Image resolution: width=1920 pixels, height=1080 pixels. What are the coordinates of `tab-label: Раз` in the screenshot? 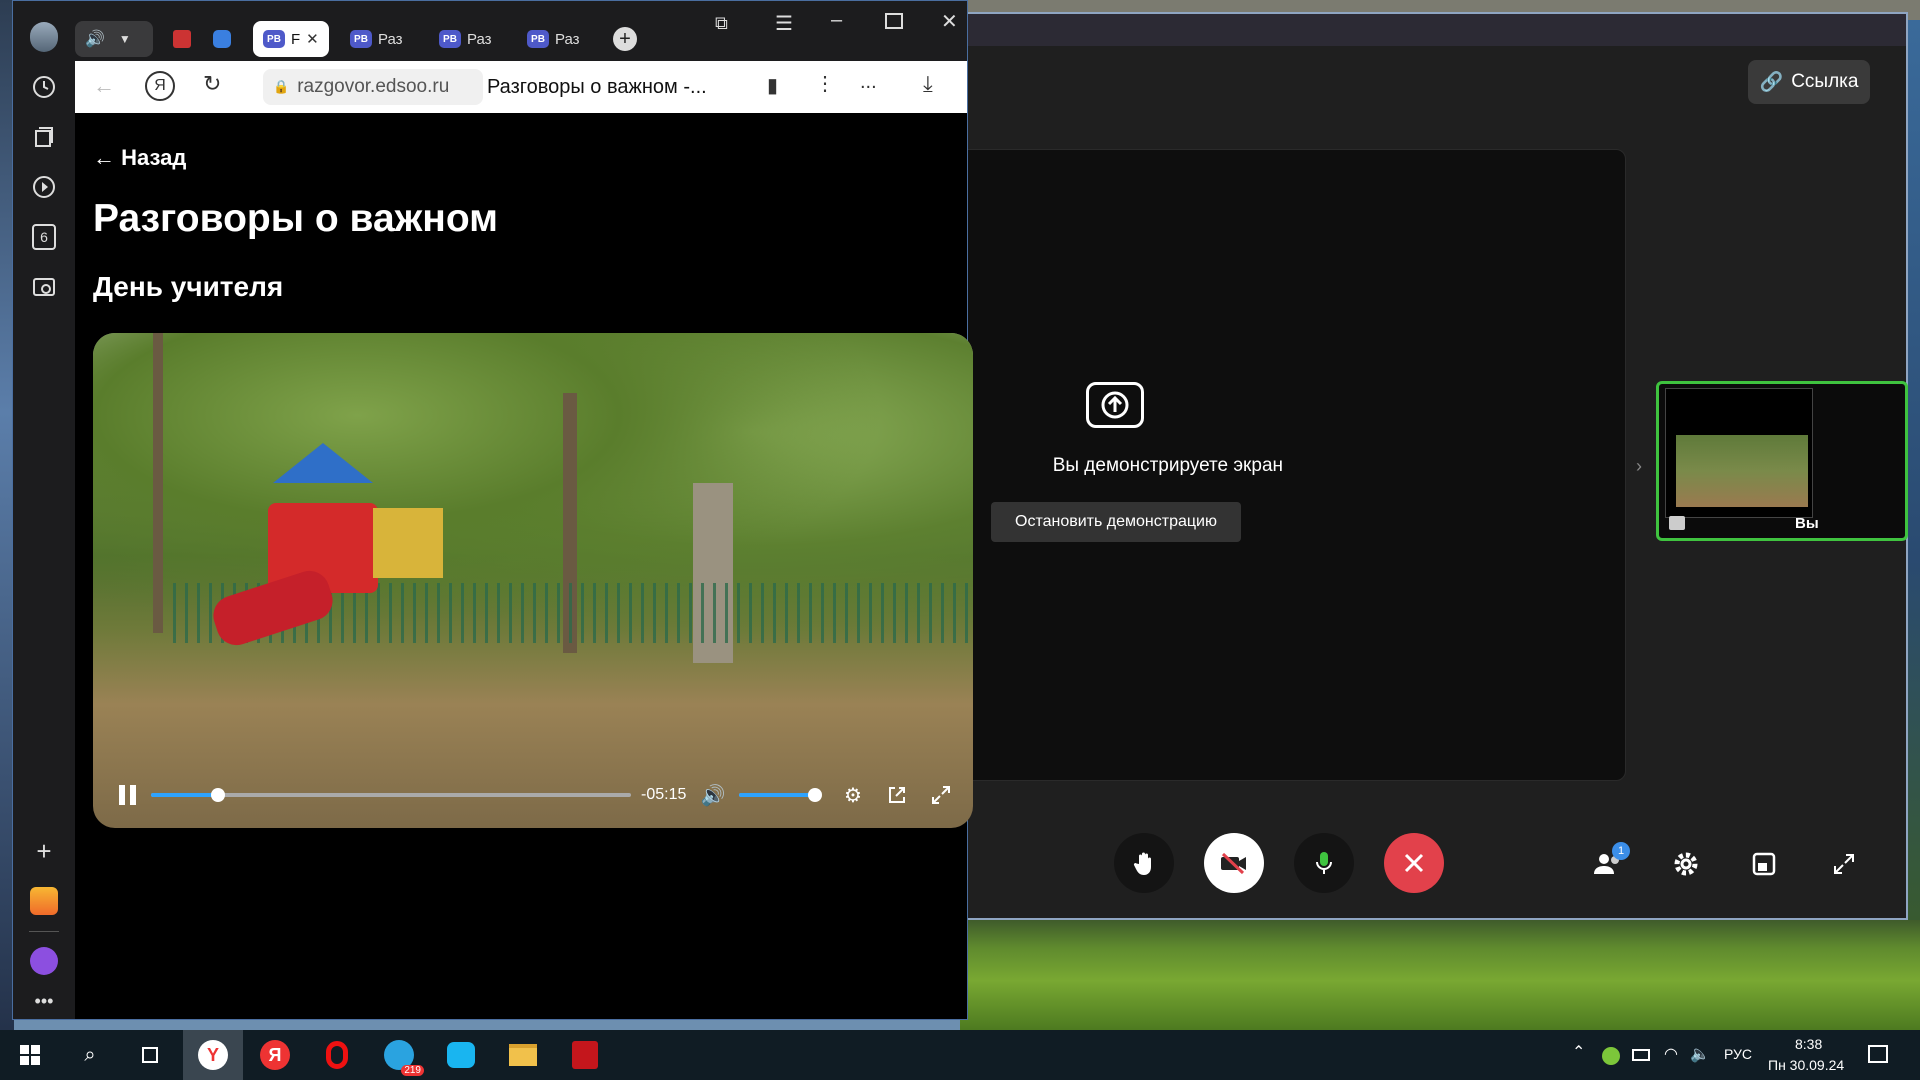 It's located at (567, 39).